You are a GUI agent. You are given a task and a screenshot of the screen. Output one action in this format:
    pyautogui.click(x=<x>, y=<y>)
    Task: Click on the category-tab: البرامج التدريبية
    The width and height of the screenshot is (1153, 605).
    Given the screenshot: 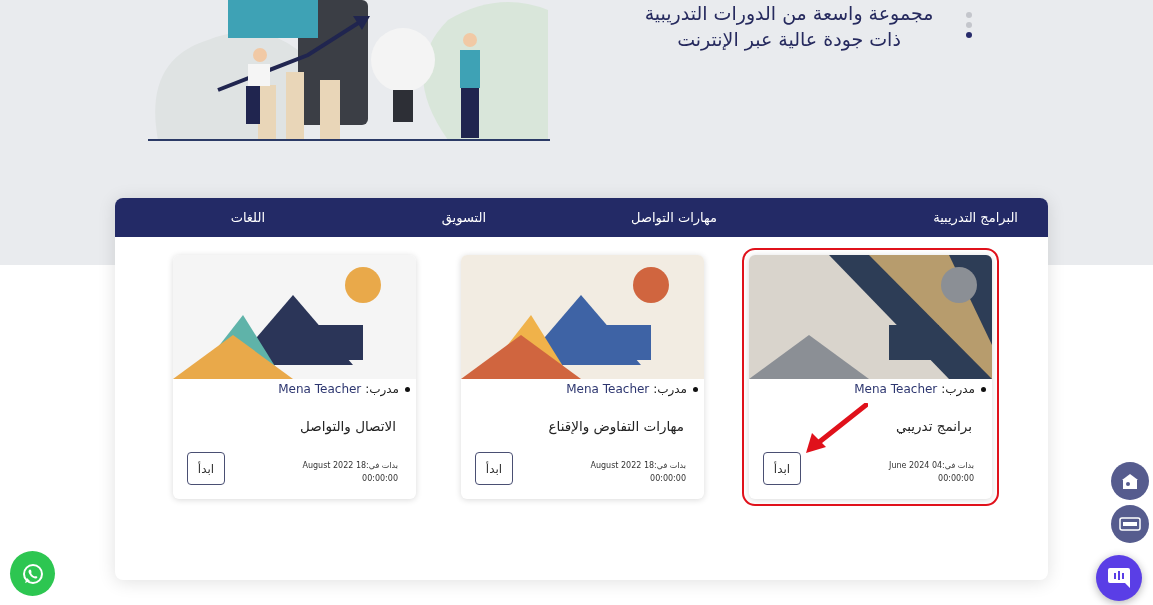 What is the action you would take?
    pyautogui.click(x=897, y=217)
    